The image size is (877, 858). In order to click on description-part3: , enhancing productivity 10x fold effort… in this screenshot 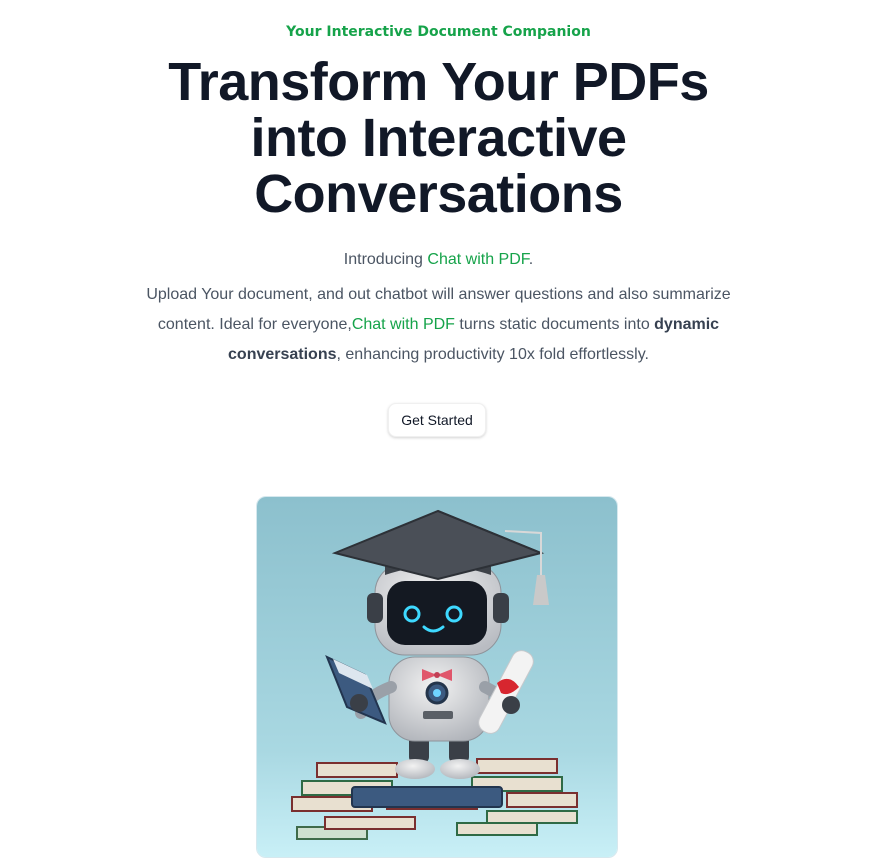, I will do `click(492, 354)`.